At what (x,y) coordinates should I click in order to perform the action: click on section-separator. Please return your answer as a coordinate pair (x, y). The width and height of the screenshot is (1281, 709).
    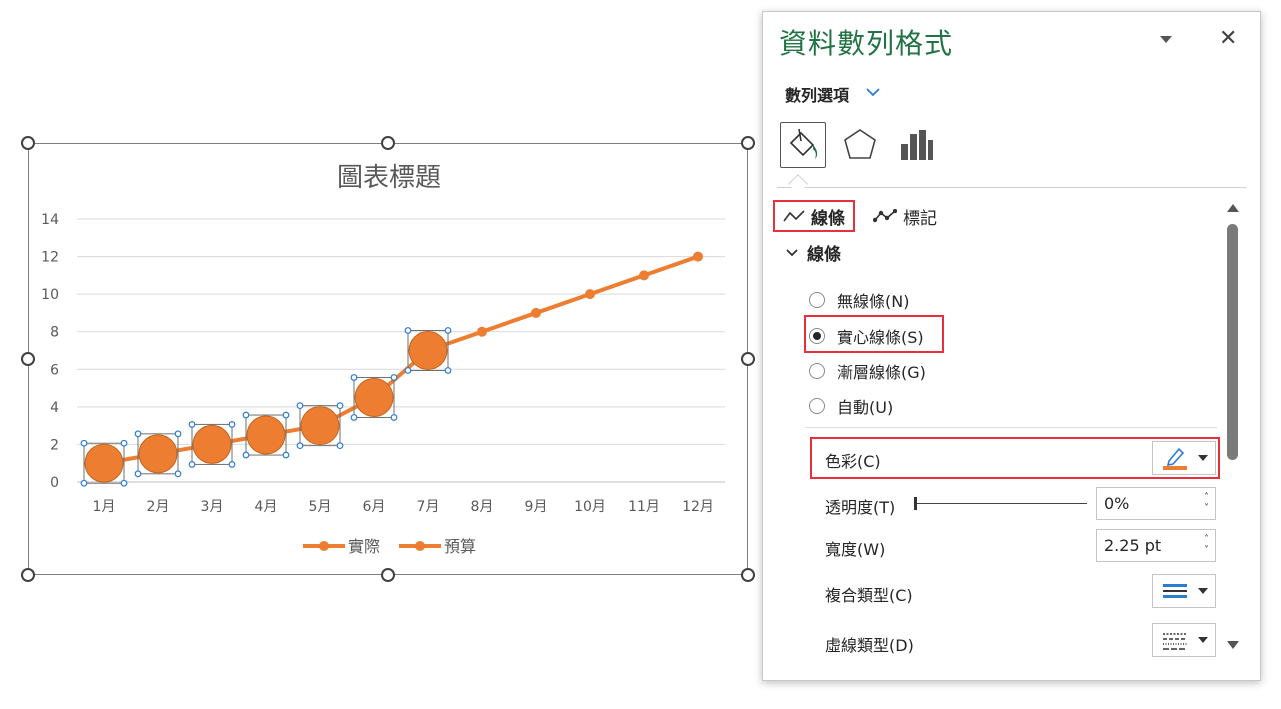
    Looking at the image, I should click on (1011, 427).